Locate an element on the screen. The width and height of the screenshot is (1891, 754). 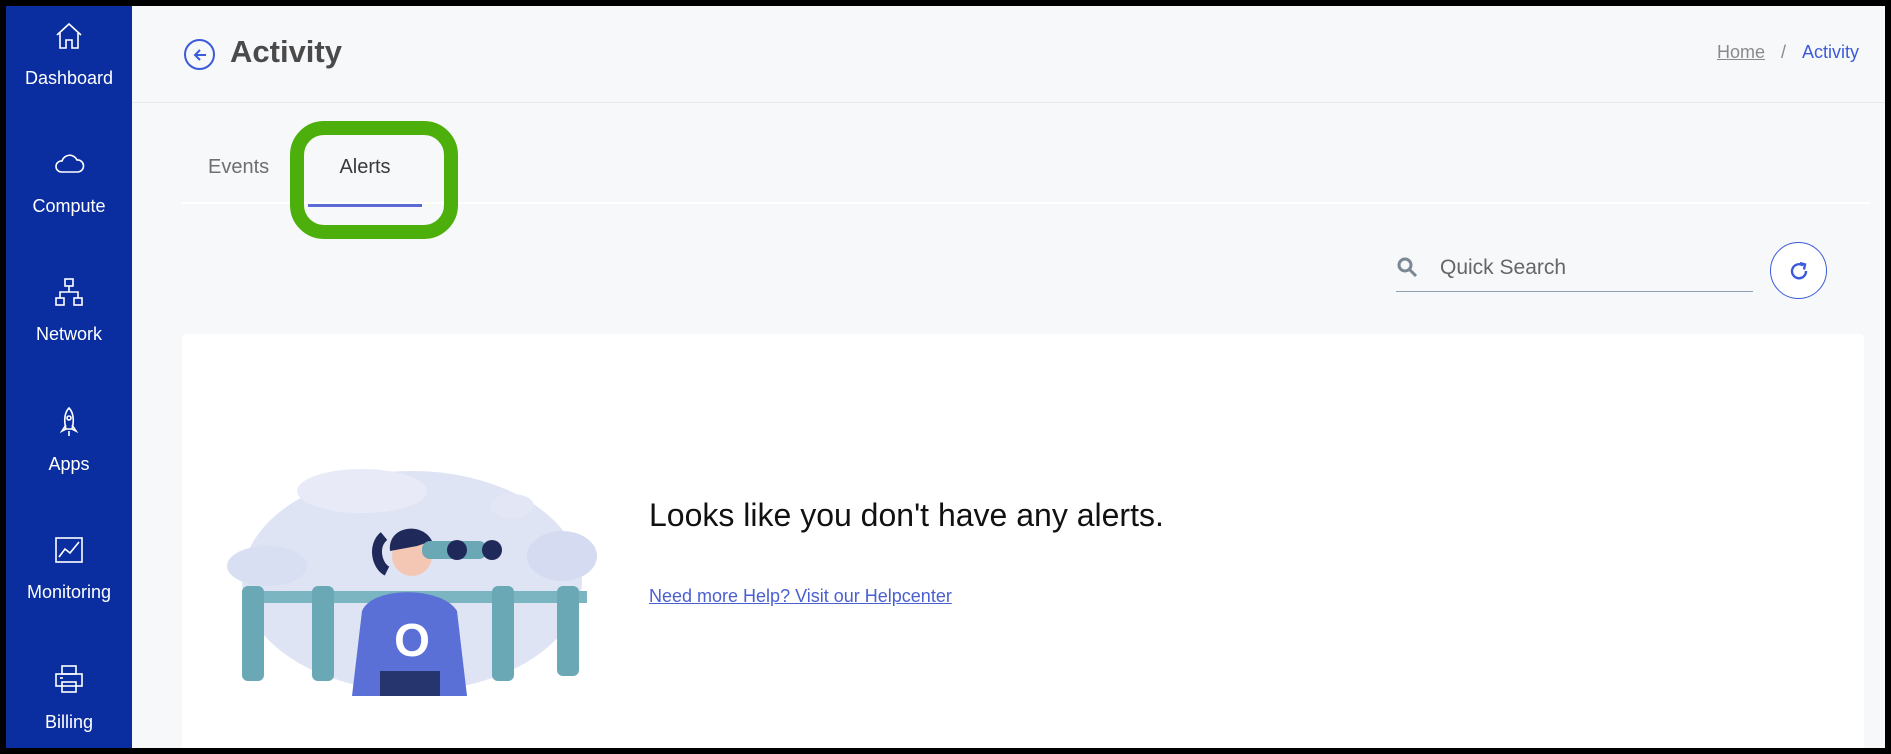
arrow-left-icon is located at coordinates (199, 54).